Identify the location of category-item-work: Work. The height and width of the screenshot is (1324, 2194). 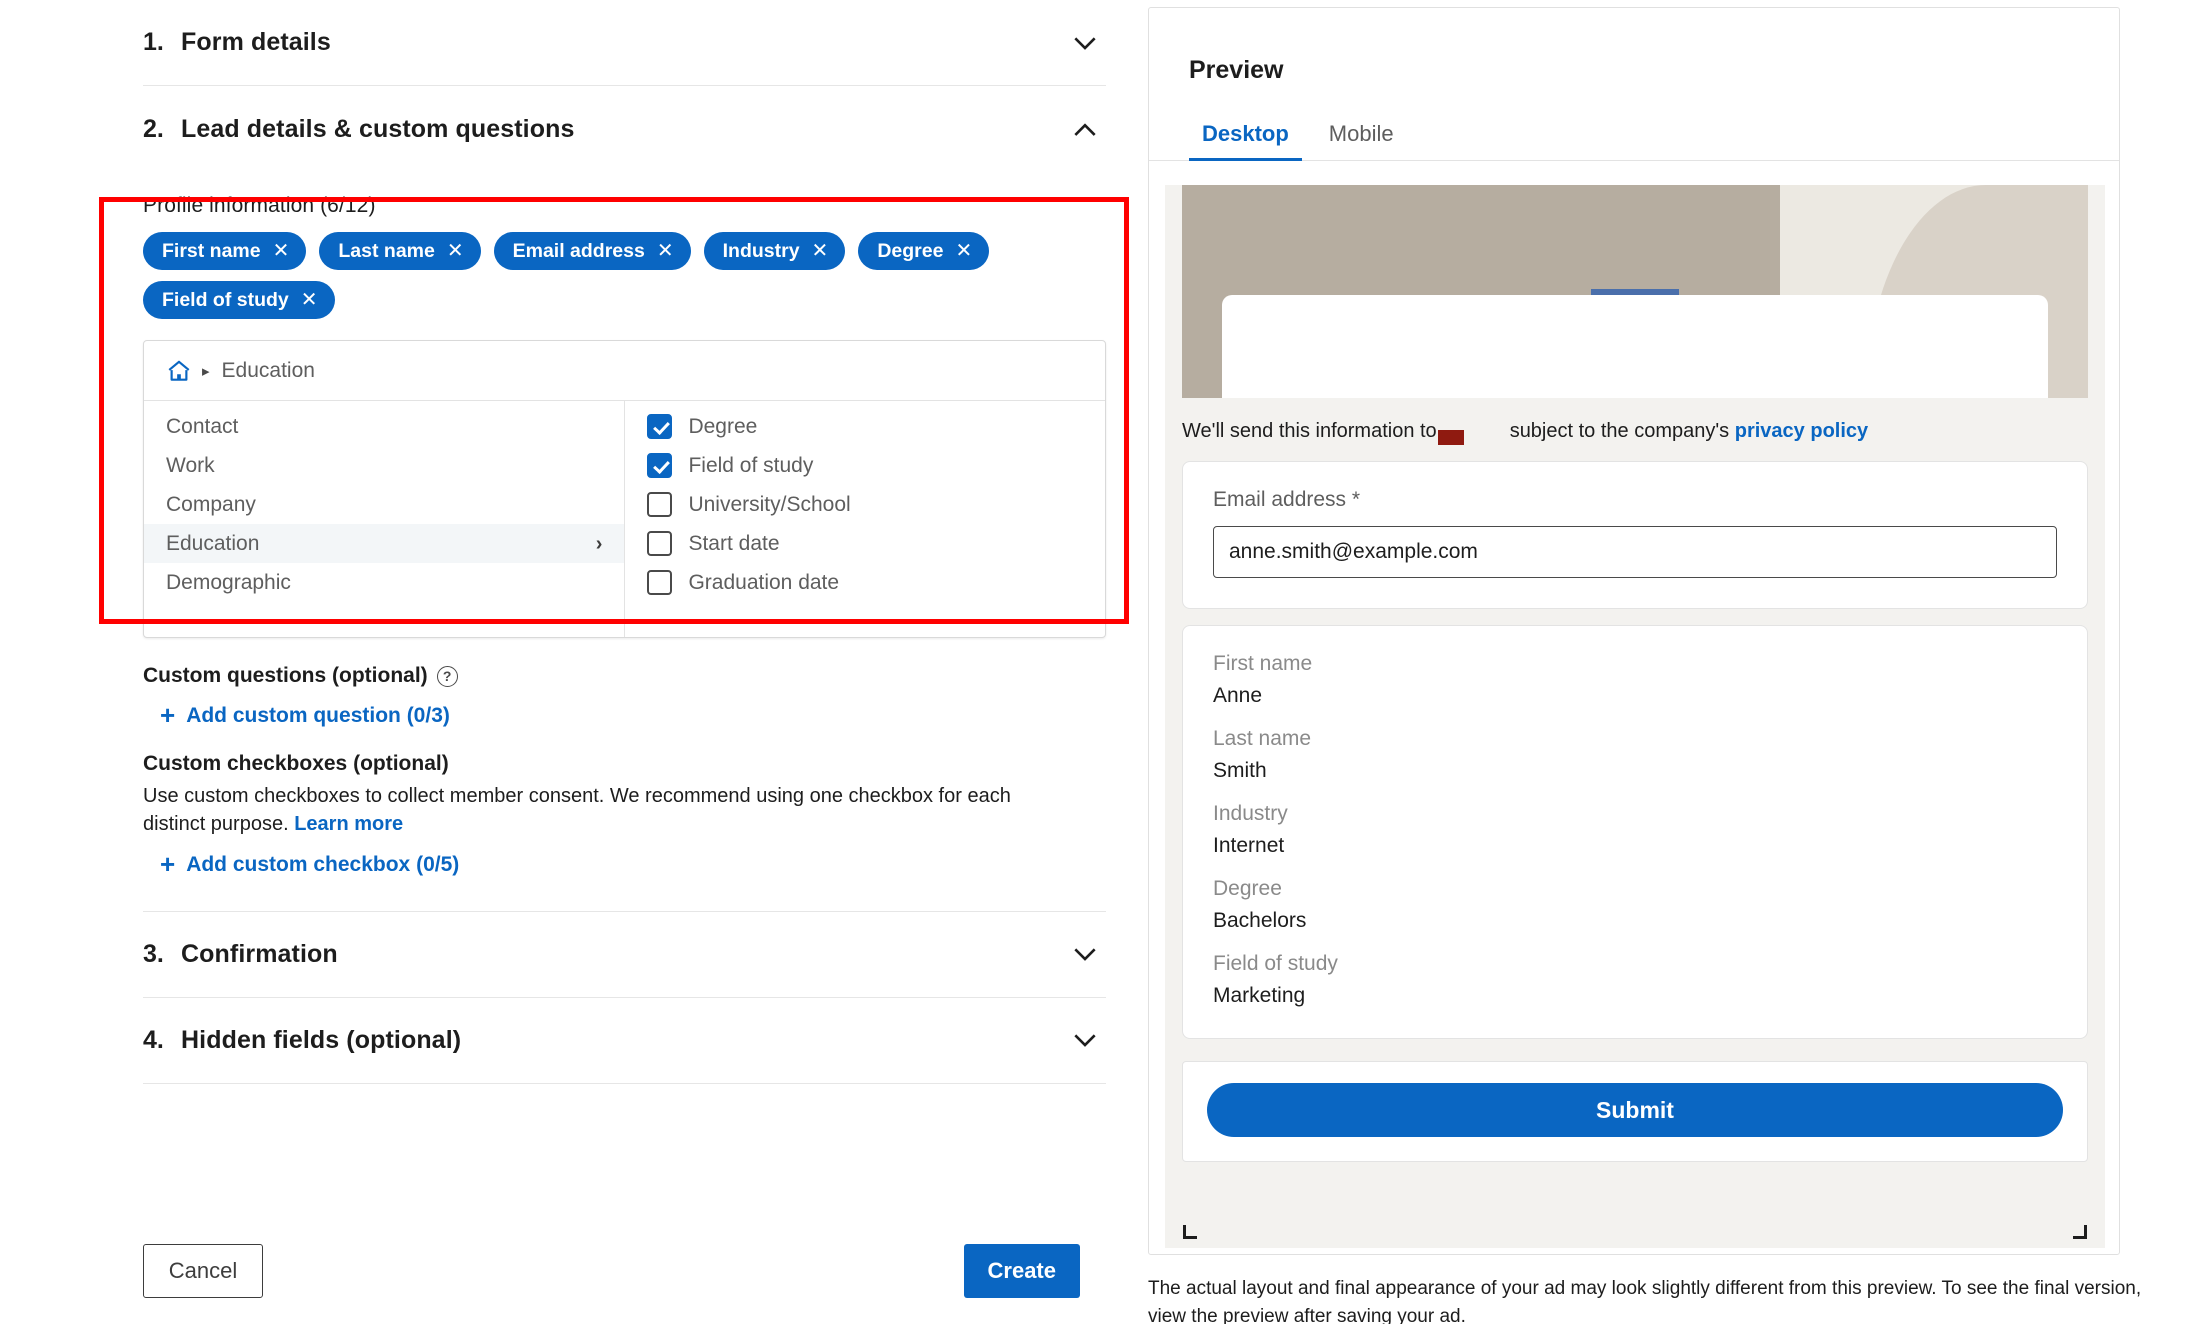
(384, 465).